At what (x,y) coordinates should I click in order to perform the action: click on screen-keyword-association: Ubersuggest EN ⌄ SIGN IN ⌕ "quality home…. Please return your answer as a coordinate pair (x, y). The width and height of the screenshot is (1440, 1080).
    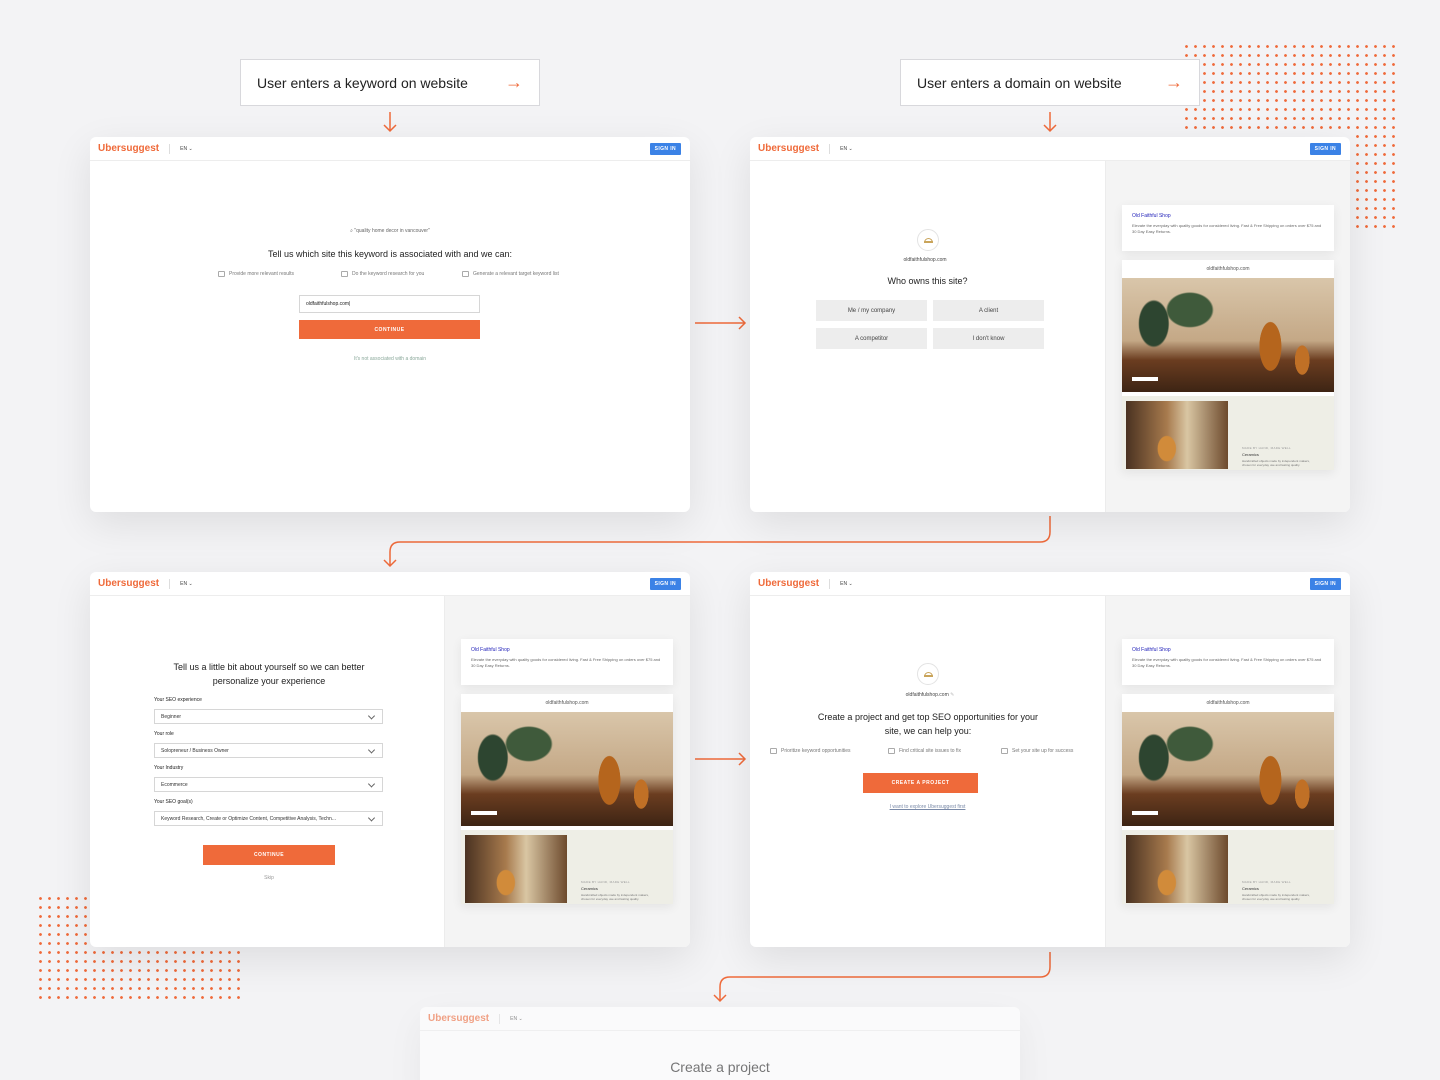
    Looking at the image, I should click on (390, 324).